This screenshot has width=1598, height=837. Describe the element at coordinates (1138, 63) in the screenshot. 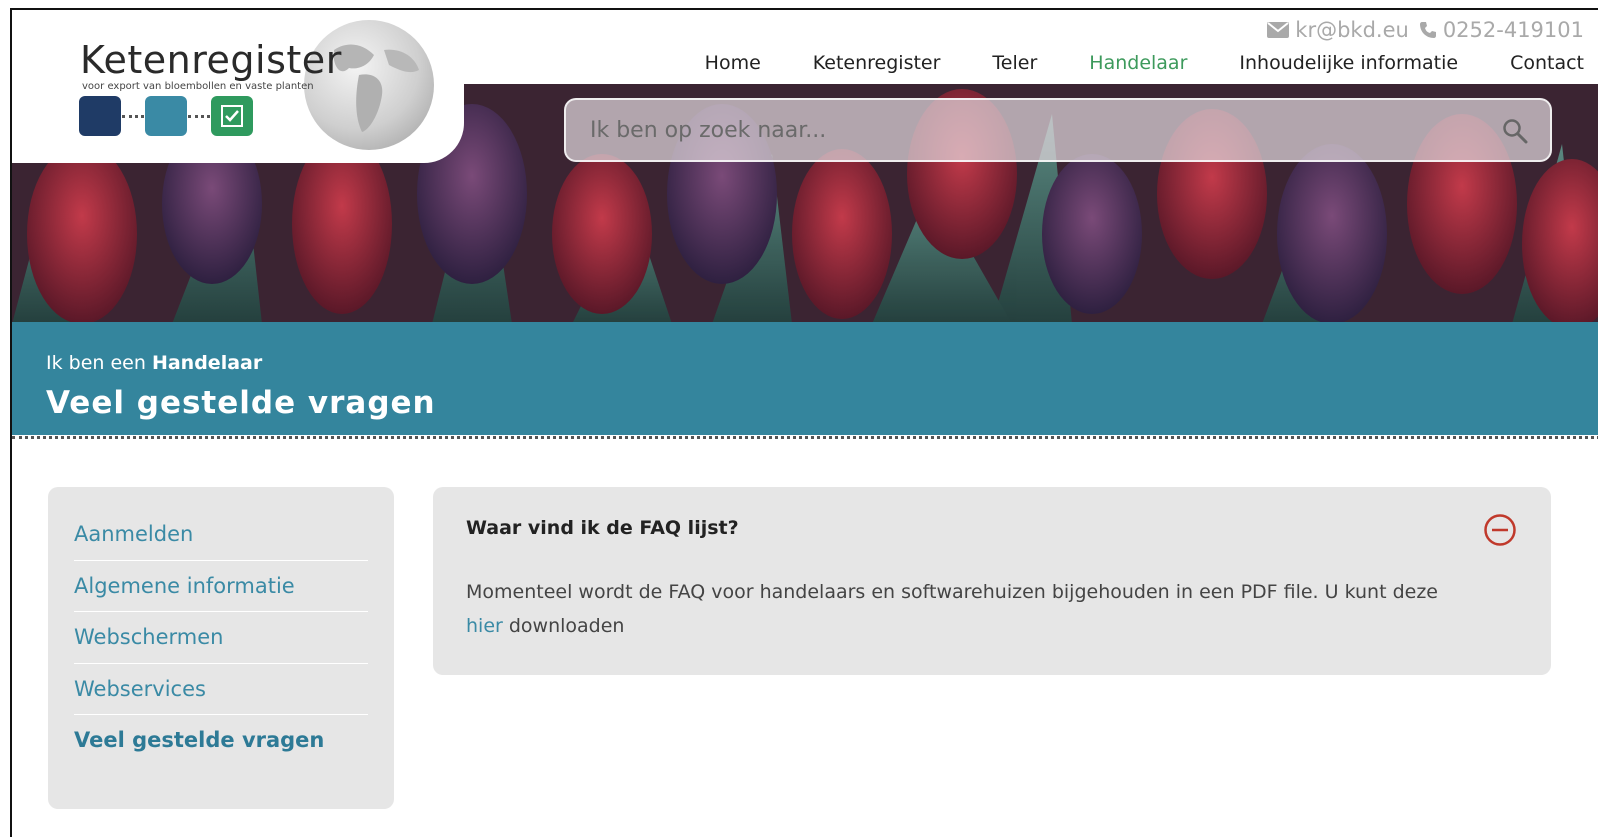

I see `nav-handelaar: Handelaar` at that location.